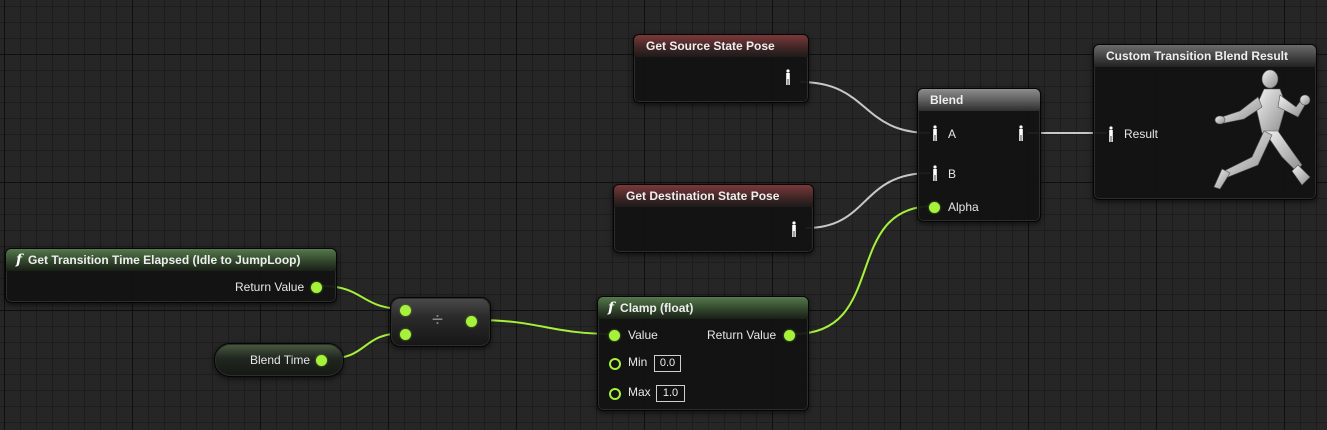 This screenshot has width=1327, height=430. What do you see at coordinates (935, 133) in the screenshot?
I see `pose-pin-a-icon` at bounding box center [935, 133].